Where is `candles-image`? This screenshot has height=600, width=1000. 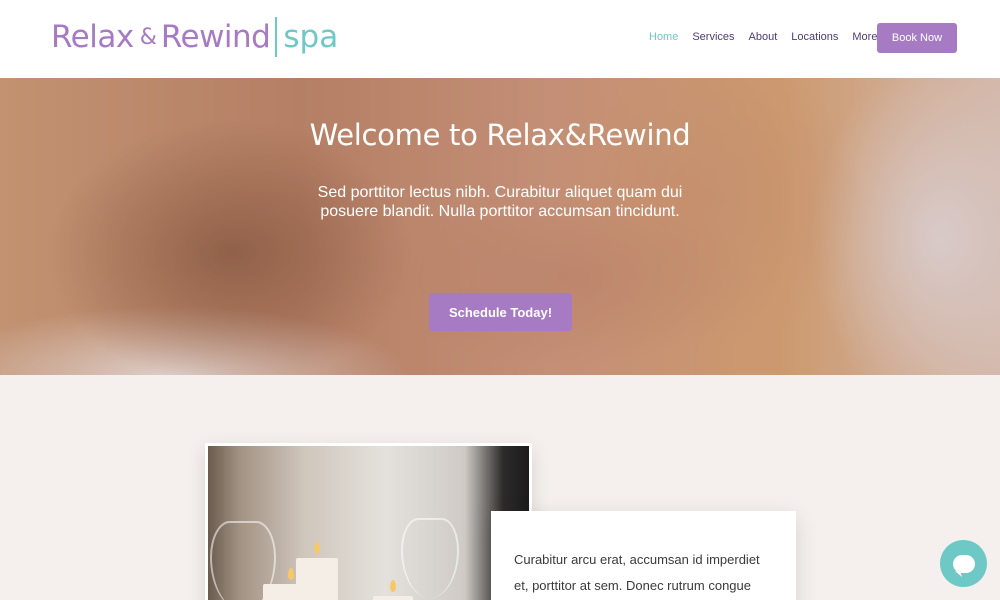
candles-image is located at coordinates (368, 523).